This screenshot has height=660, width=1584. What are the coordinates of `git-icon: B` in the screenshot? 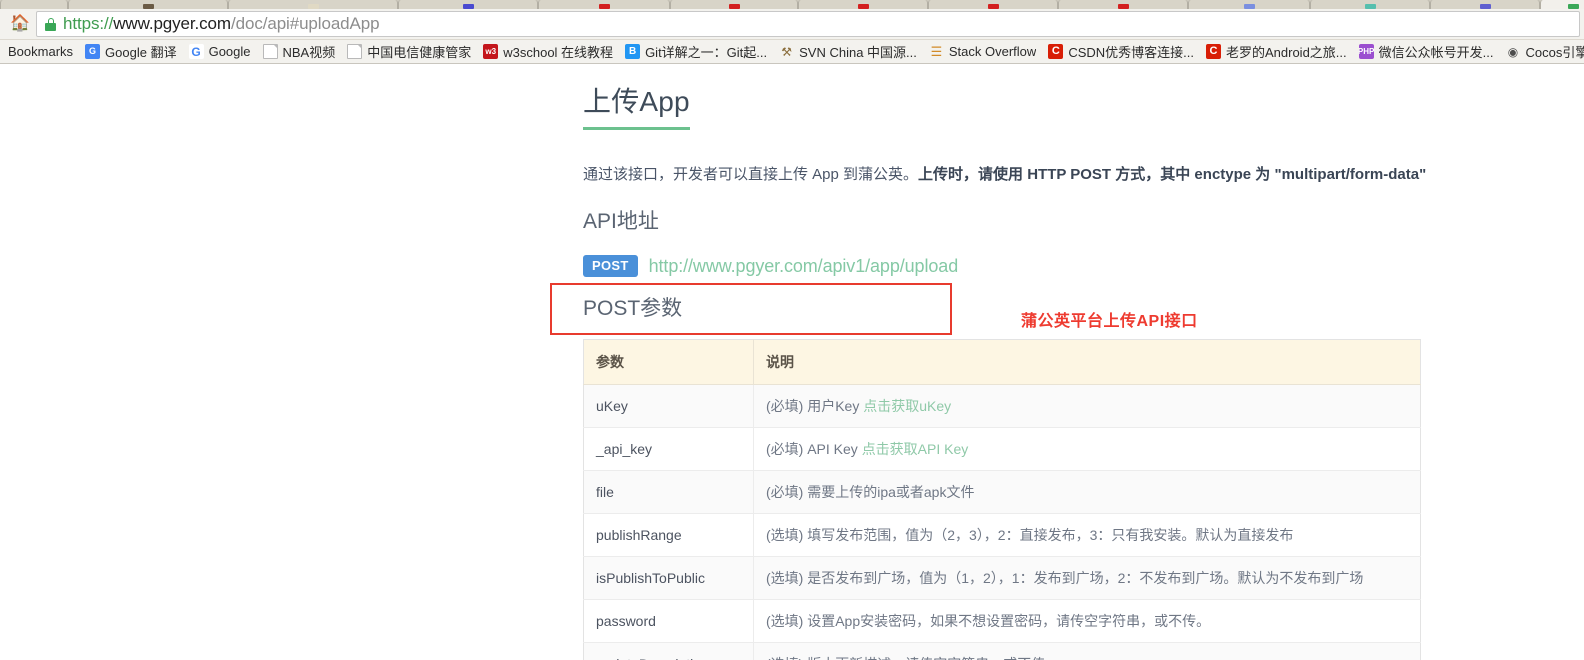 It's located at (633, 51).